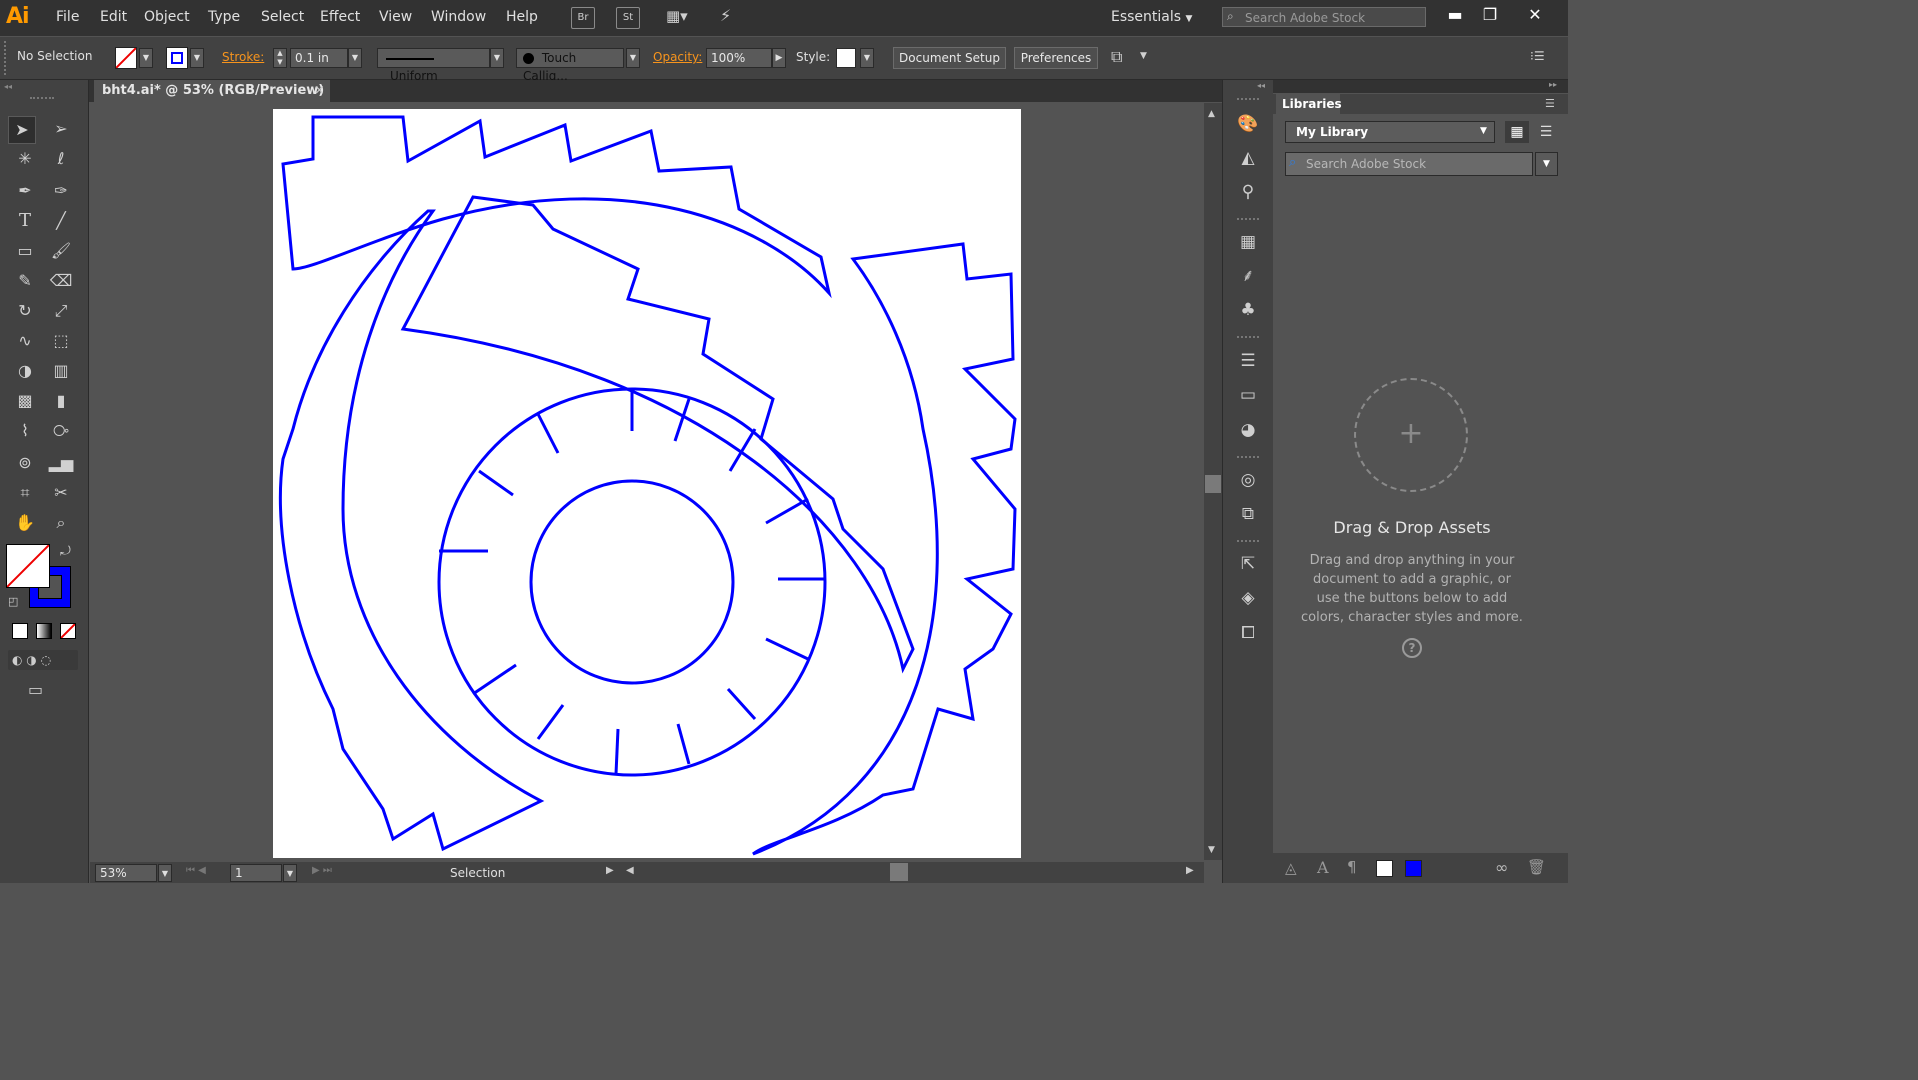  I want to click on shape-builder-tool-icon: ◑, so click(25, 371).